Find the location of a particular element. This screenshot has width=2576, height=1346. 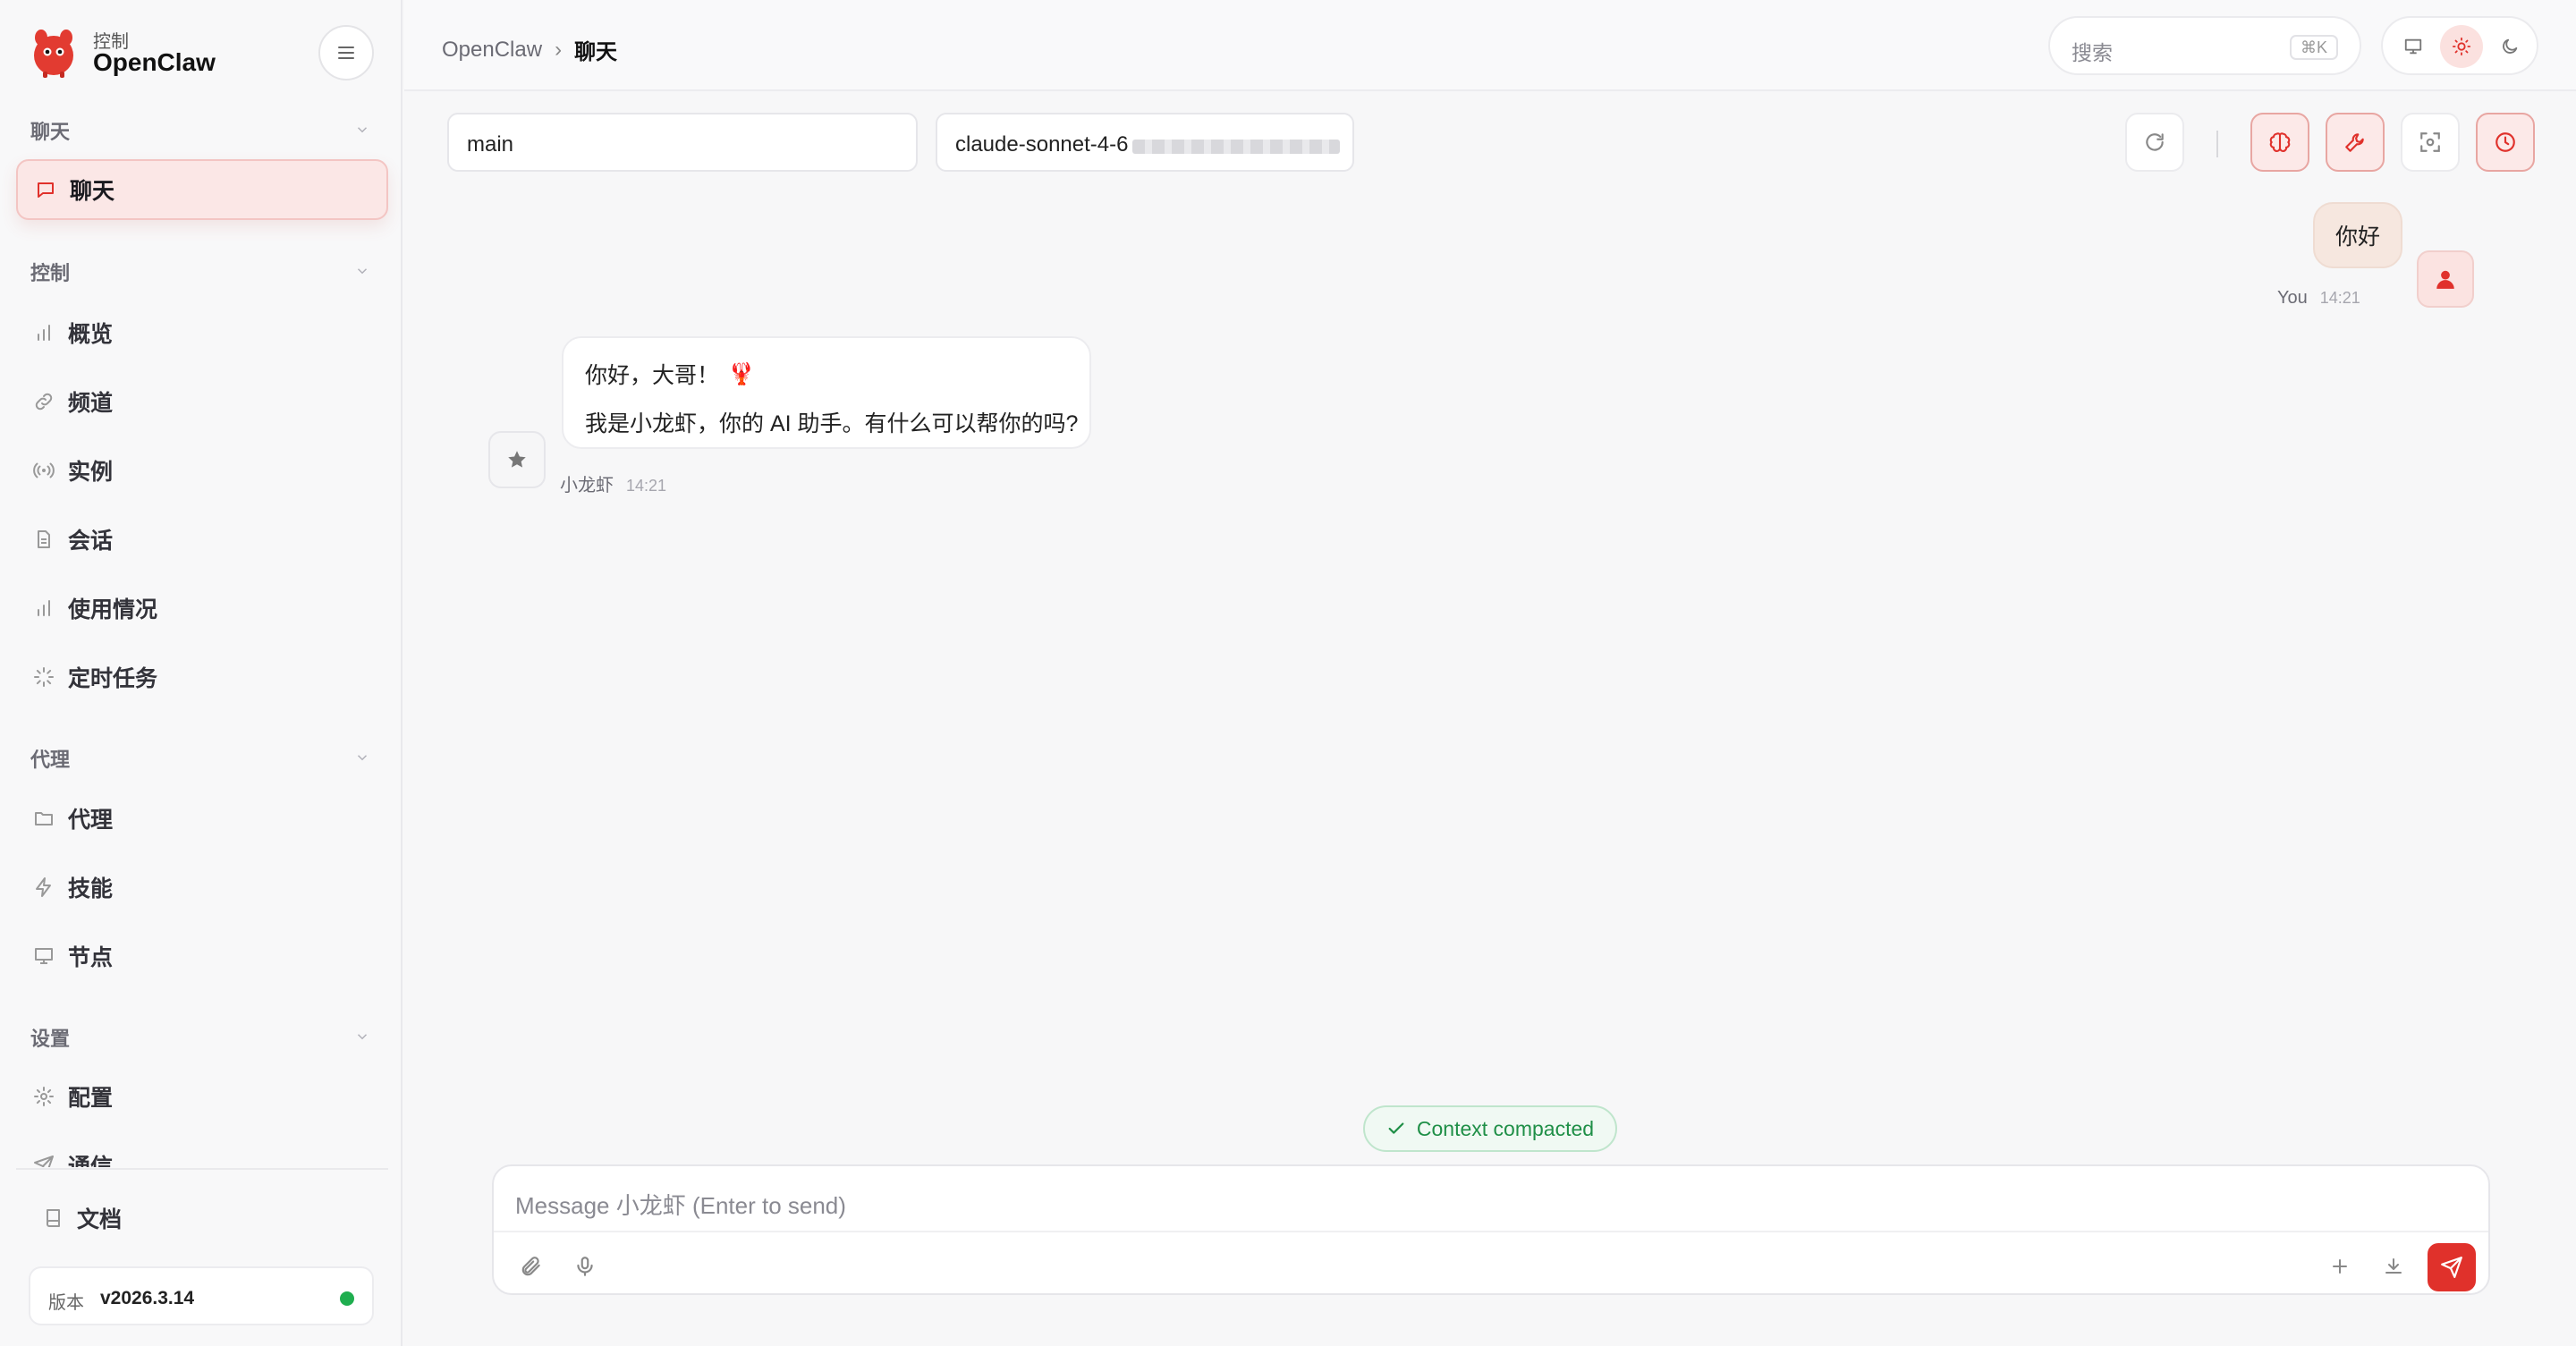

docs-link: 文档 is located at coordinates (82, 1218).